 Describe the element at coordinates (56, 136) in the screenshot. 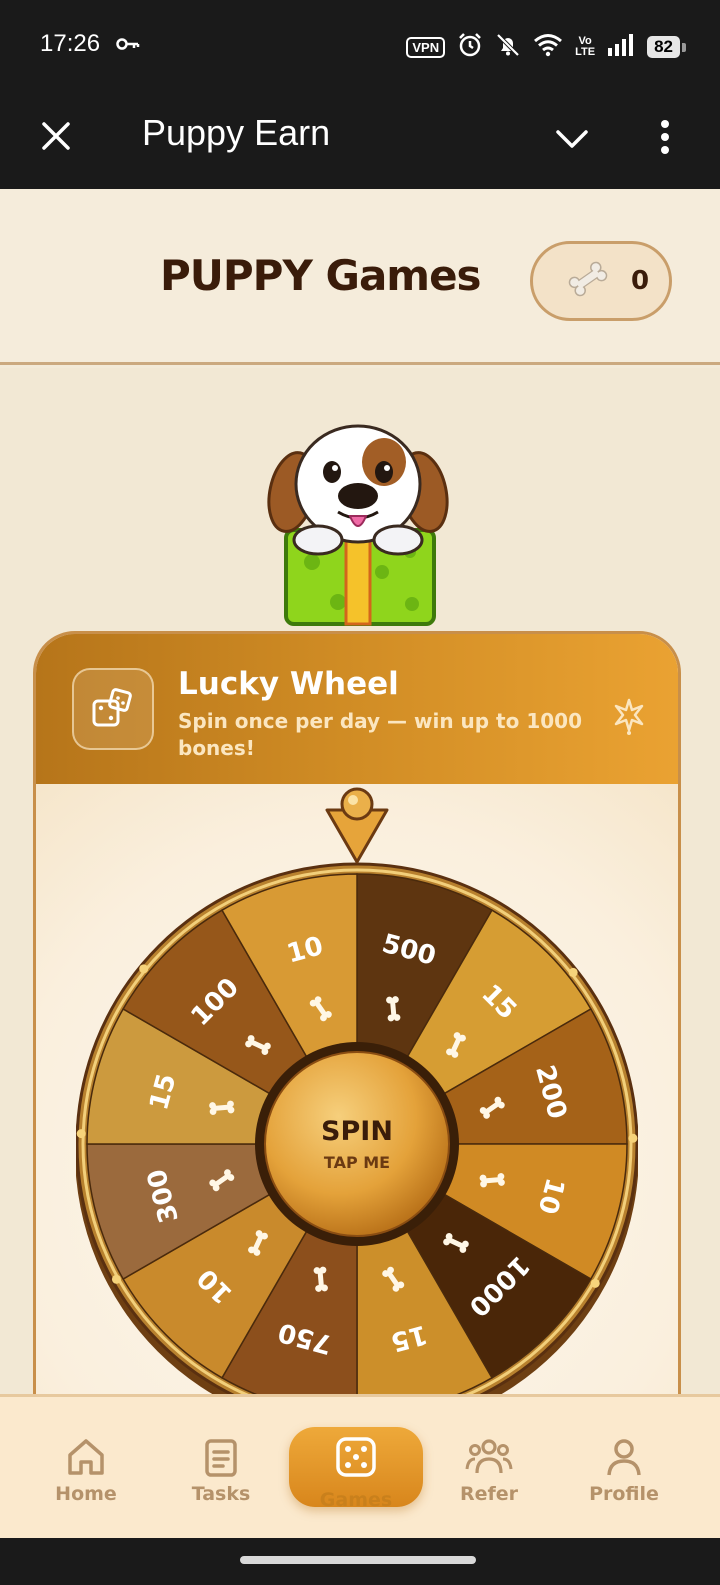

I see `close-icon` at that location.